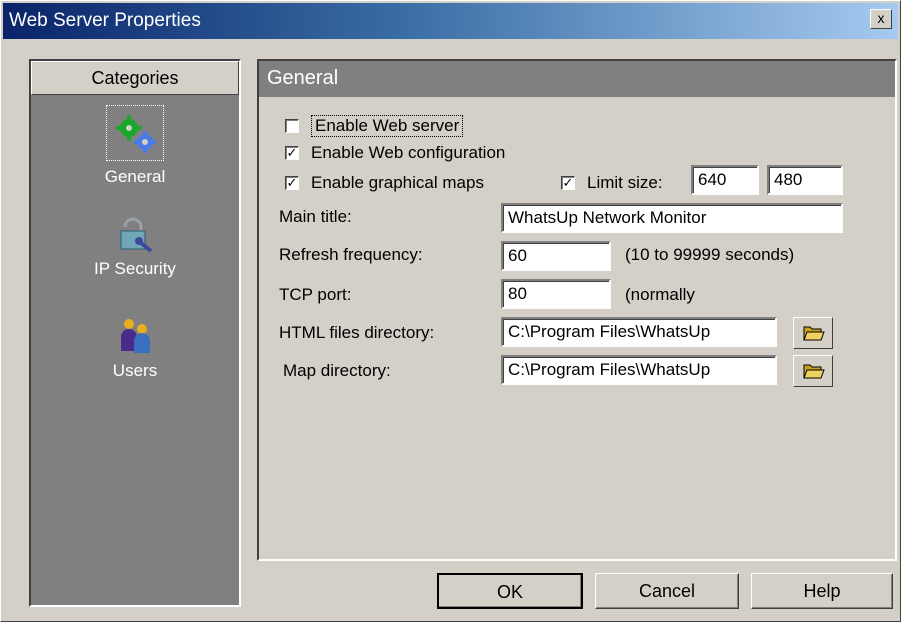  I want to click on refresh-frequency-label: Refresh frequency:, so click(351, 254).